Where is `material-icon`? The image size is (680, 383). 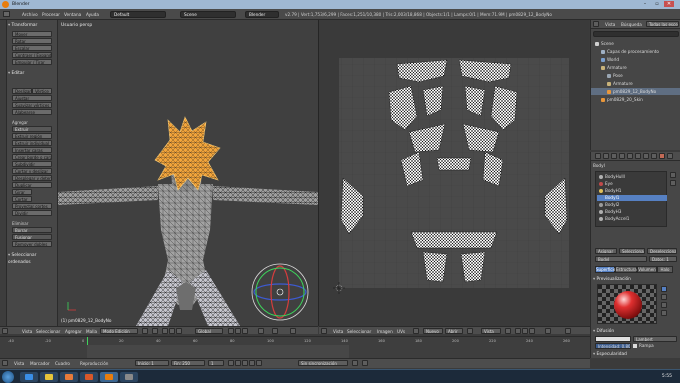
material-icon is located at coordinates (662, 156).